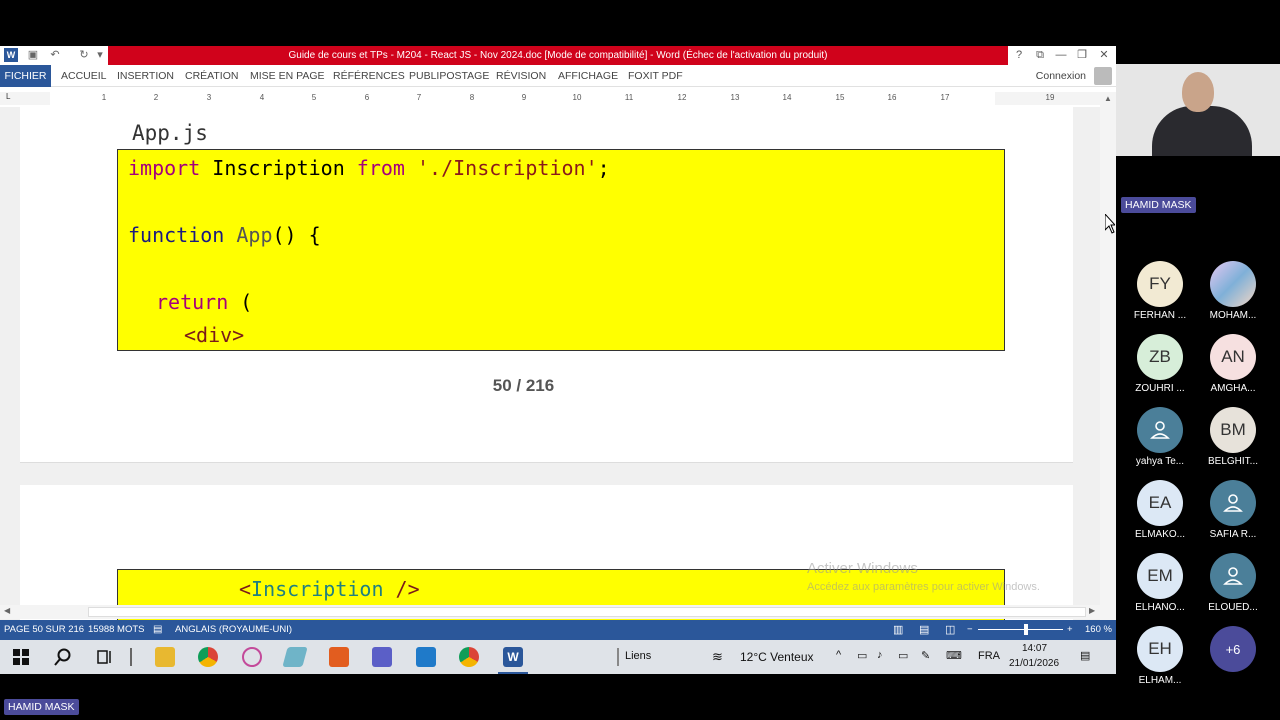 The height and width of the screenshot is (720, 1280). What do you see at coordinates (1160, 576) in the screenshot?
I see `participant-avatar: EM` at bounding box center [1160, 576].